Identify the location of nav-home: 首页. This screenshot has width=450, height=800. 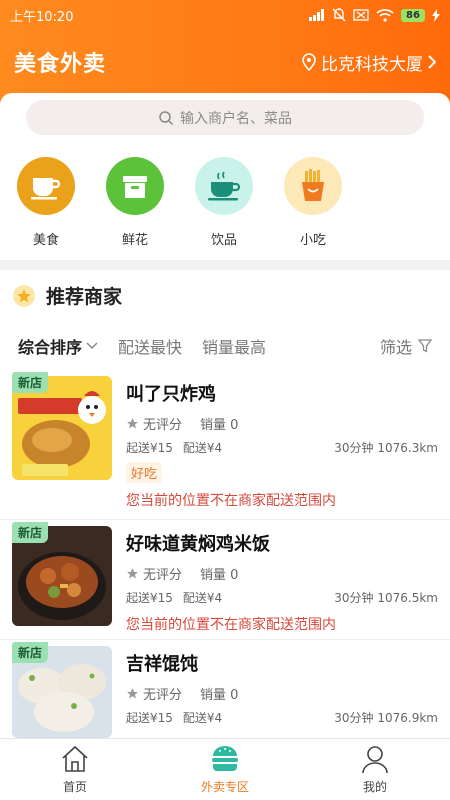
(75, 769).